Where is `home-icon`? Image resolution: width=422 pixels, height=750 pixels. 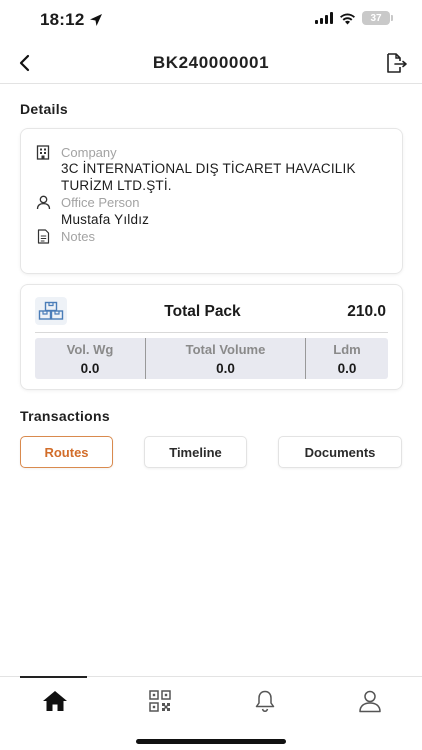 home-icon is located at coordinates (54, 701).